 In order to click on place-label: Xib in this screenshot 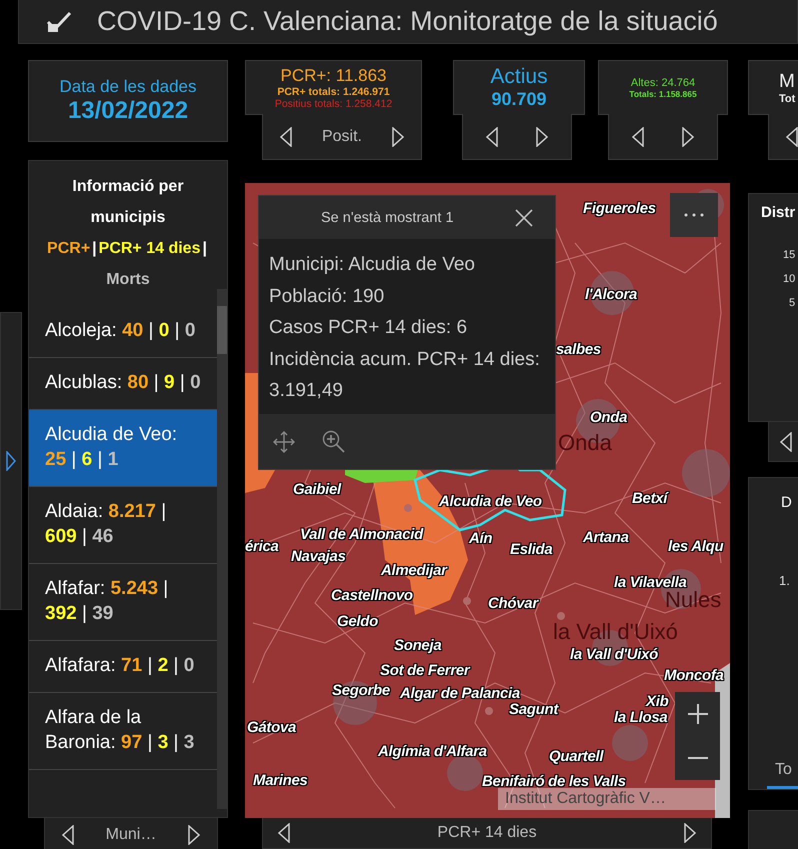, I will do `click(657, 702)`.